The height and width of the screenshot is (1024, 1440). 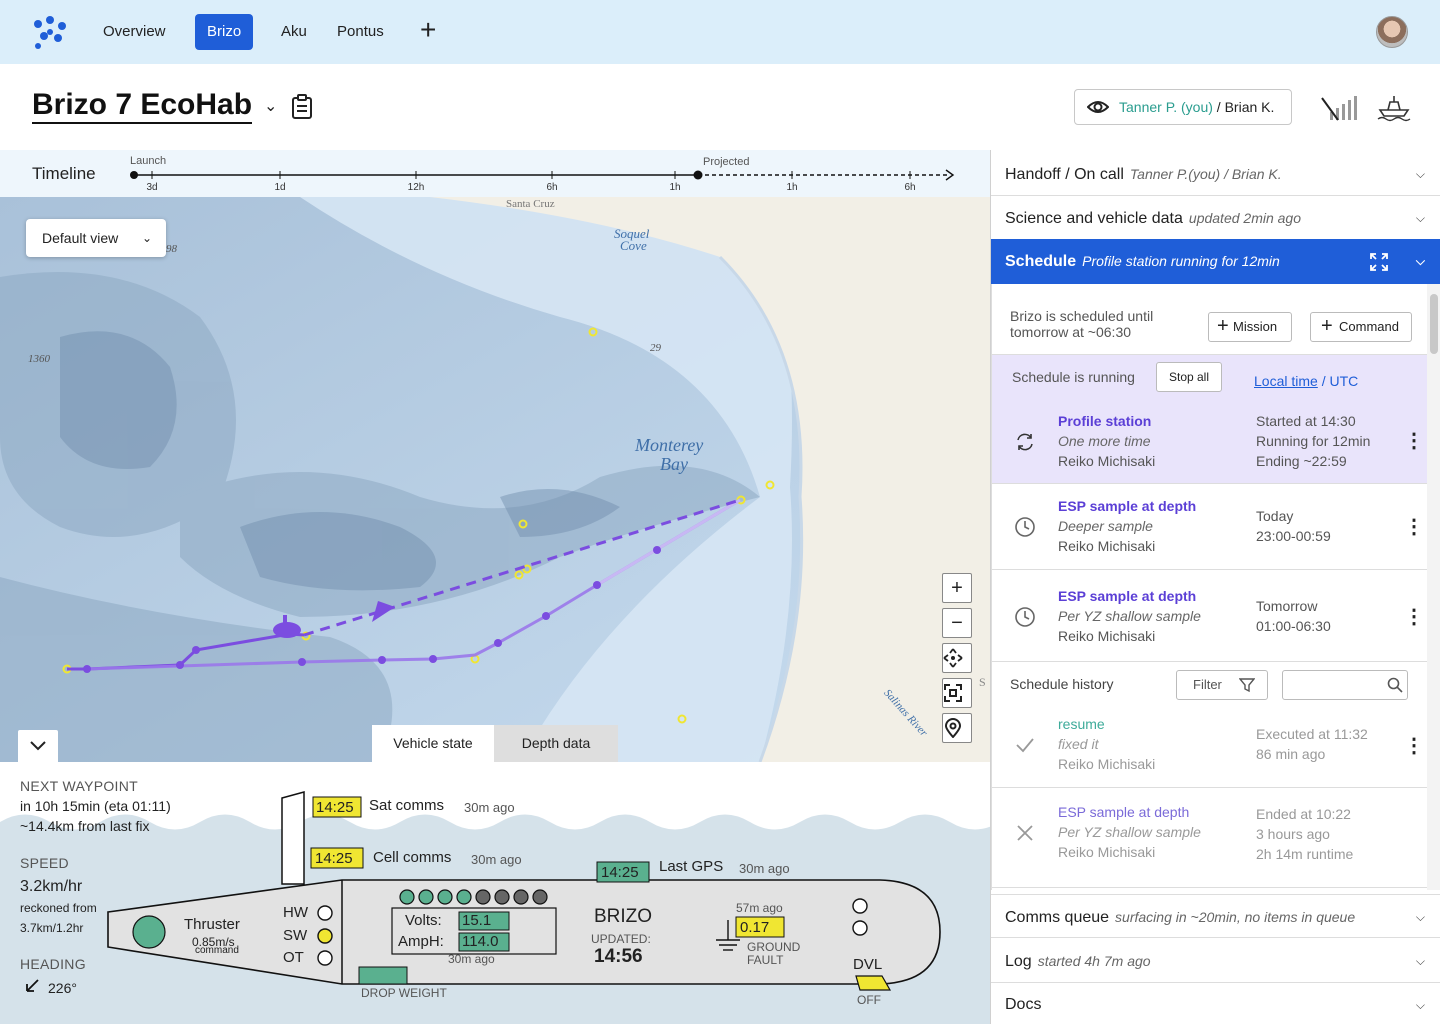 What do you see at coordinates (1392, 32) in the screenshot?
I see `avatar` at bounding box center [1392, 32].